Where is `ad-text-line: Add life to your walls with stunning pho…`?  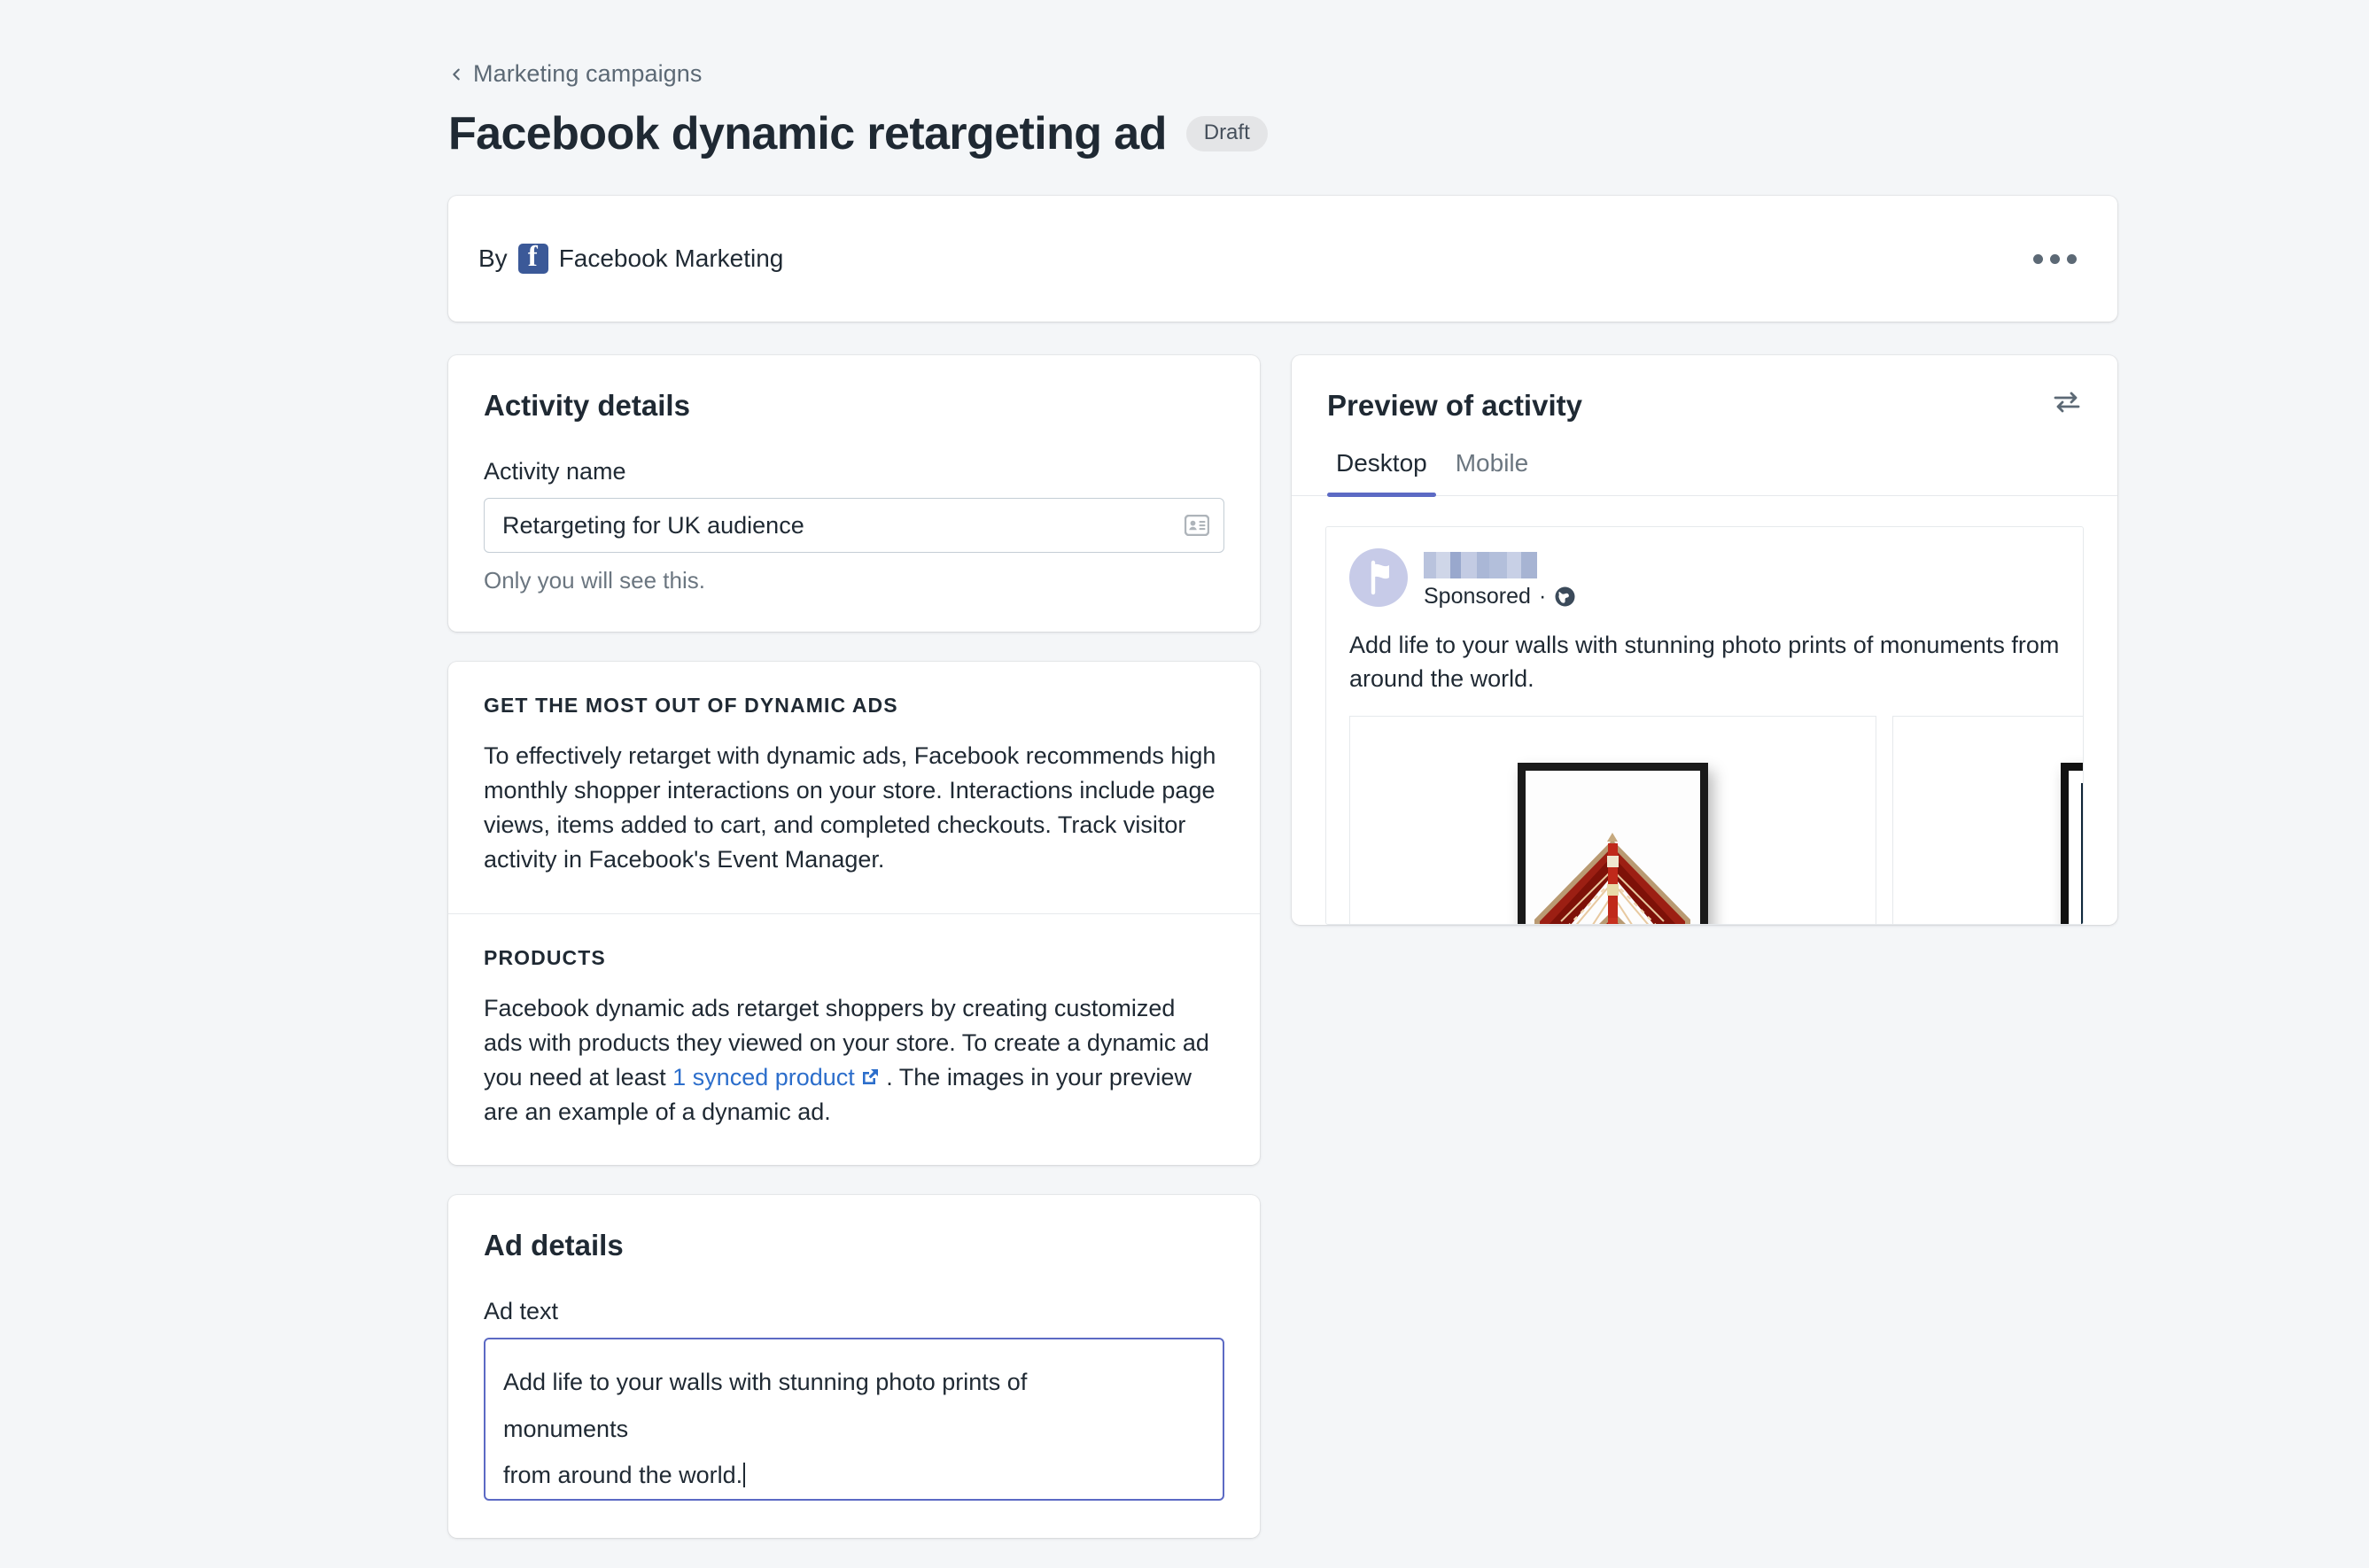
ad-text-line: Add life to your walls with stunning pho… is located at coordinates (765, 1382).